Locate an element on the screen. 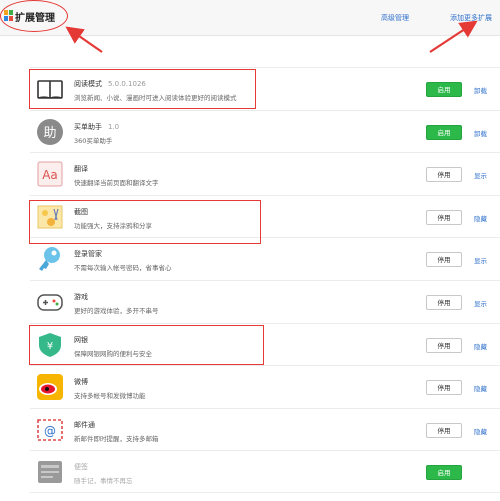 This screenshot has height=501, width=500. svg-text: Aa is located at coordinates (50, 175).